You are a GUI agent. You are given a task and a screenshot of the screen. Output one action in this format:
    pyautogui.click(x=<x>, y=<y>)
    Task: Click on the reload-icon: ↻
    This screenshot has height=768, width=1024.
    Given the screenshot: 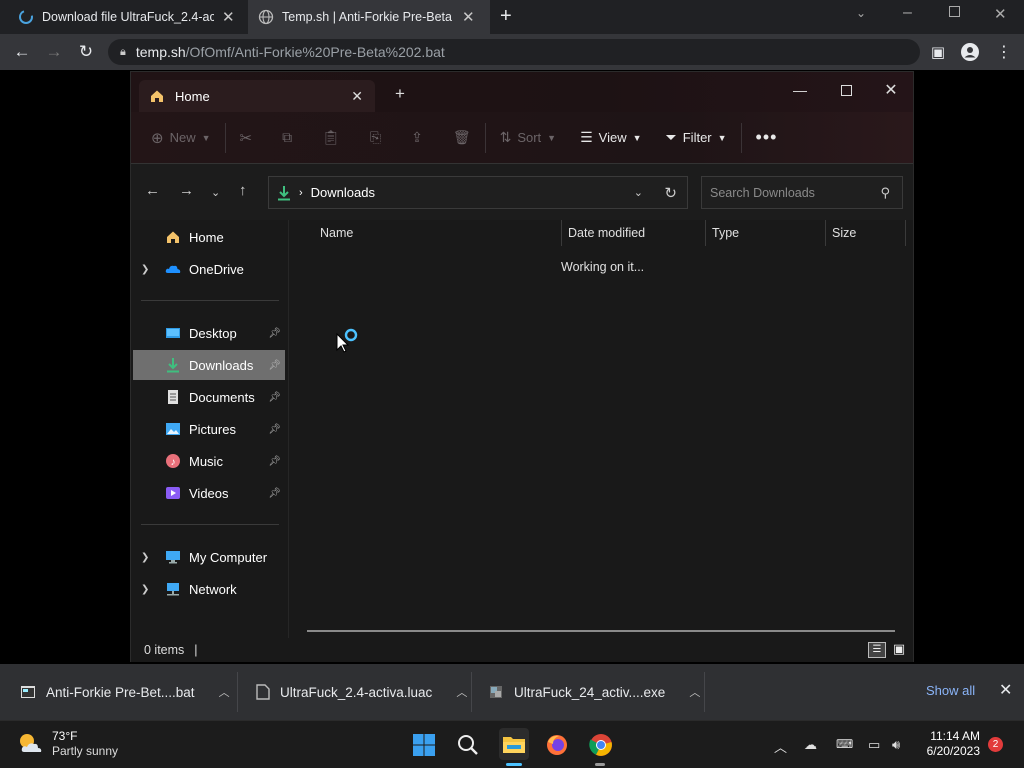 What is the action you would take?
    pyautogui.click(x=86, y=52)
    